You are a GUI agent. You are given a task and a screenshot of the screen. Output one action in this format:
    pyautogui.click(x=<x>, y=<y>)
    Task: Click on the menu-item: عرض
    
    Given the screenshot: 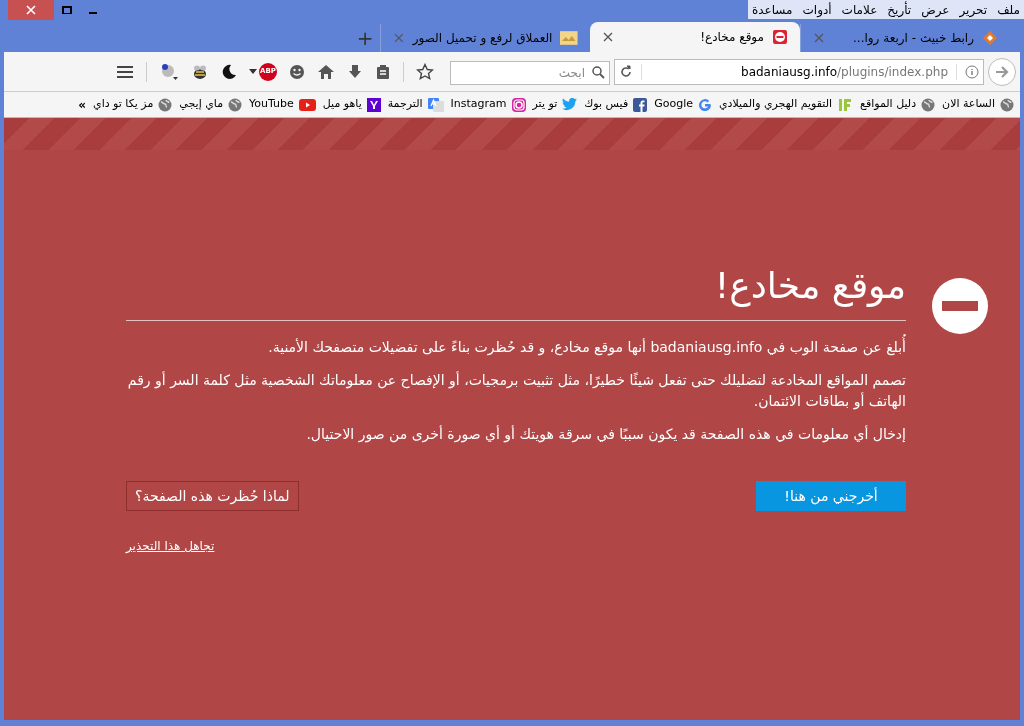 What is the action you would take?
    pyautogui.click(x=935, y=9)
    